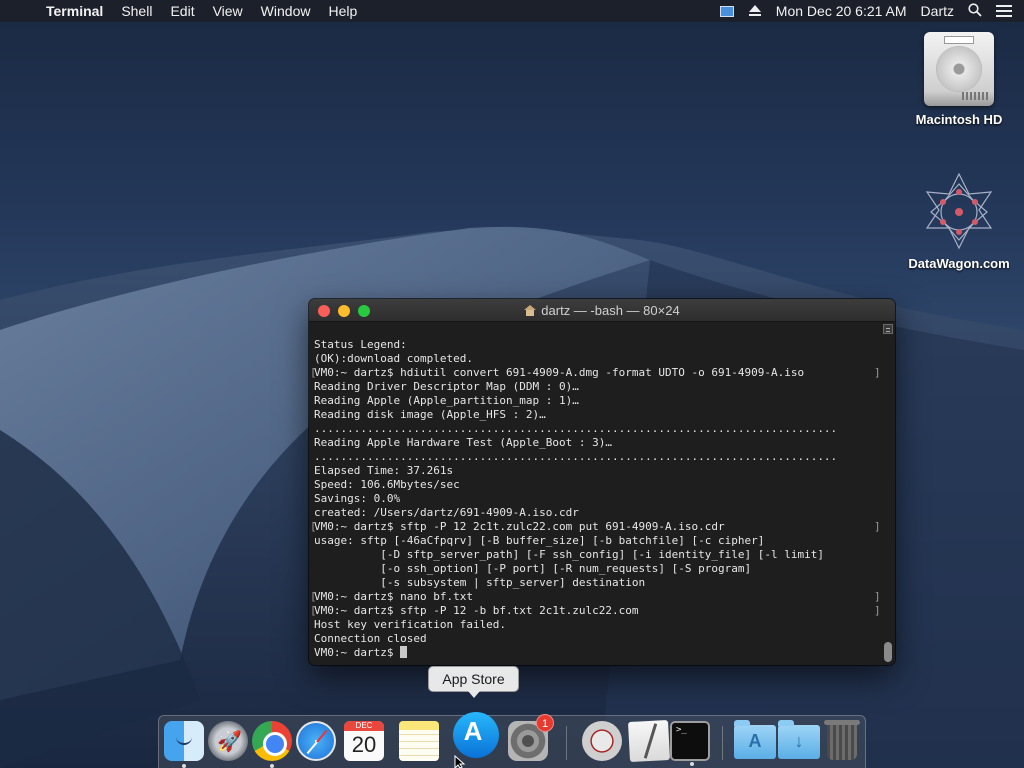 This screenshot has width=1024, height=768. I want to click on menubar-clock: Mon Dec 20 6:21 AM, so click(841, 11).